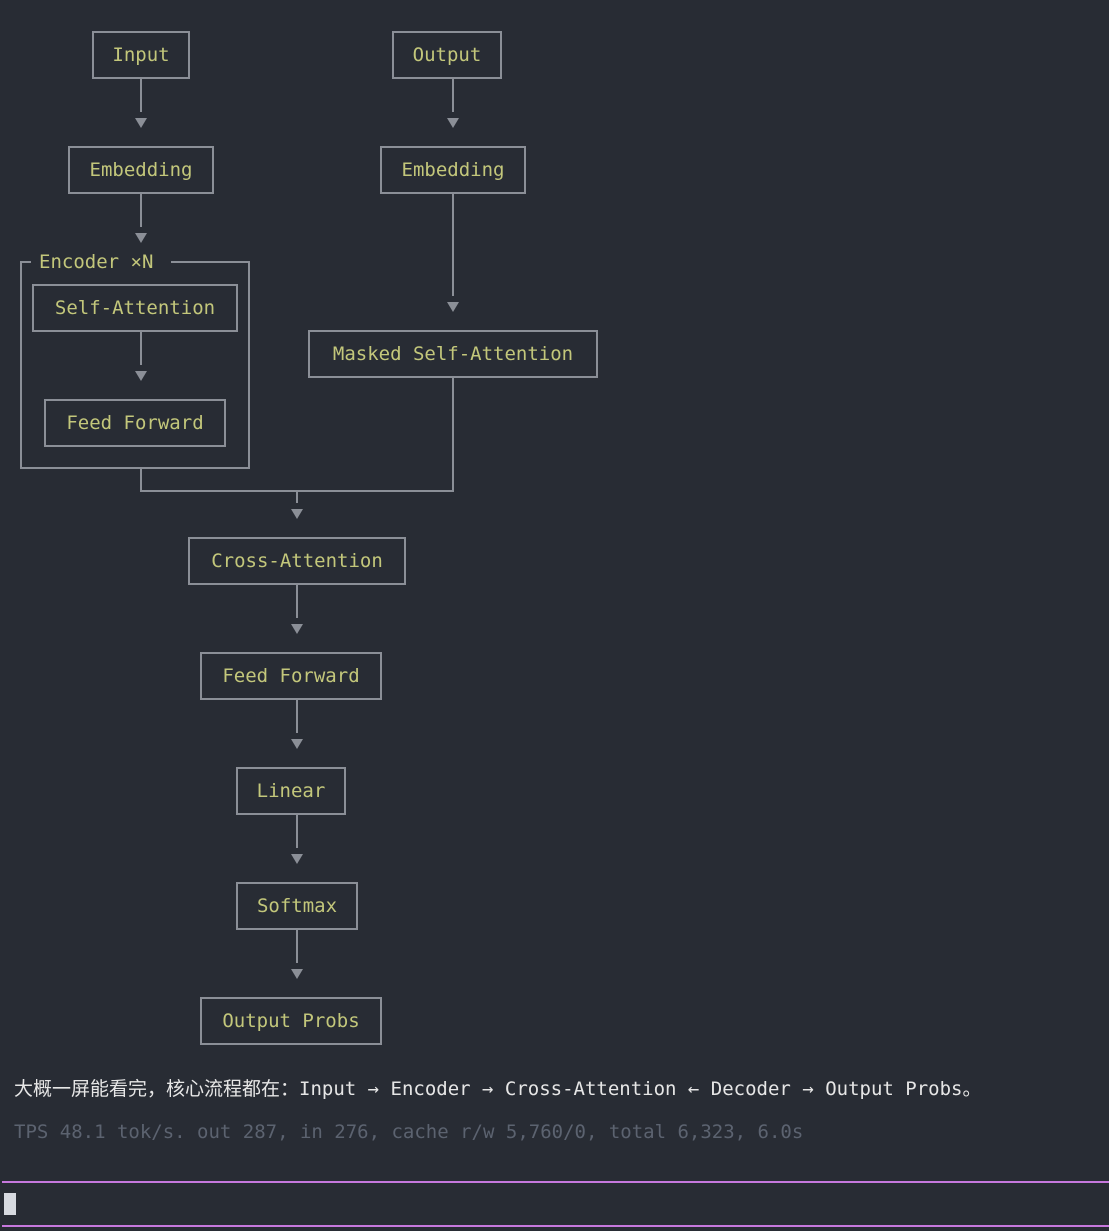 The image size is (1109, 1231). I want to click on text-cursor, so click(10, 1204).